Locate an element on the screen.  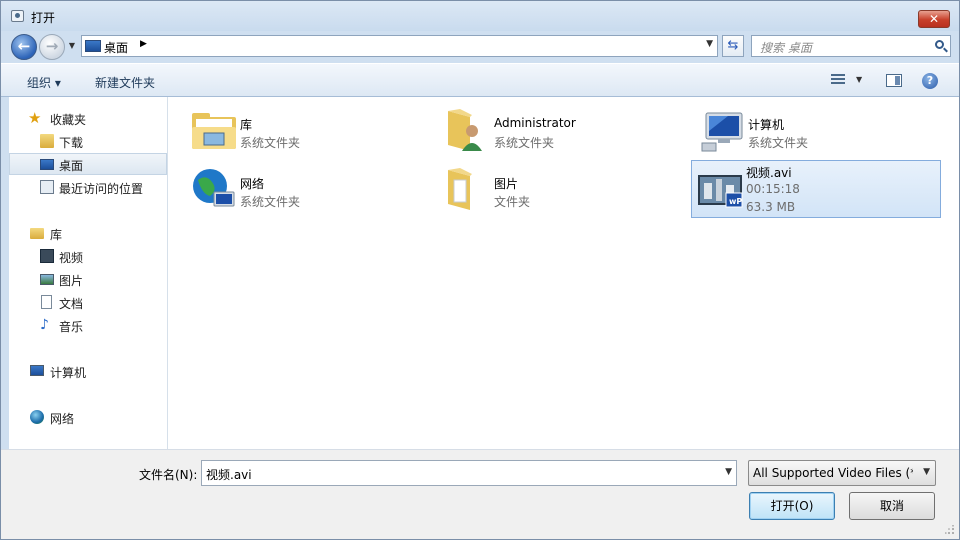
view-dropdown-icon: ▼ is located at coordinates (859, 79).